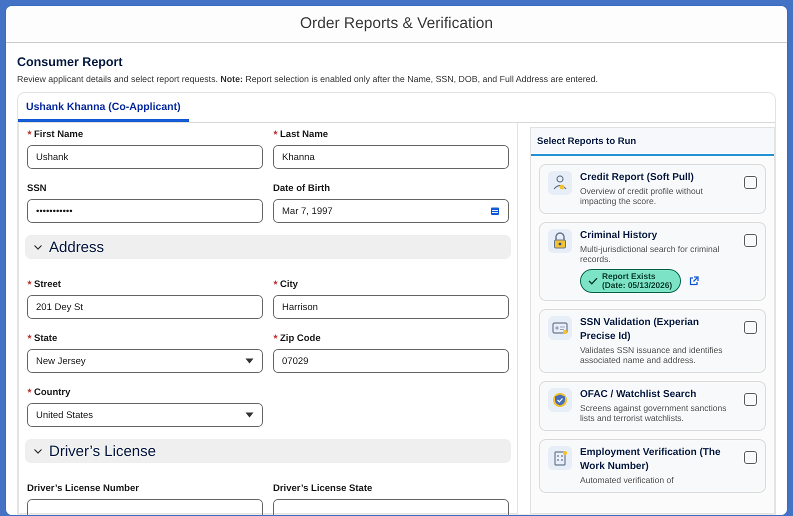 This screenshot has width=793, height=516. I want to click on text-field: Khanna, so click(391, 157).